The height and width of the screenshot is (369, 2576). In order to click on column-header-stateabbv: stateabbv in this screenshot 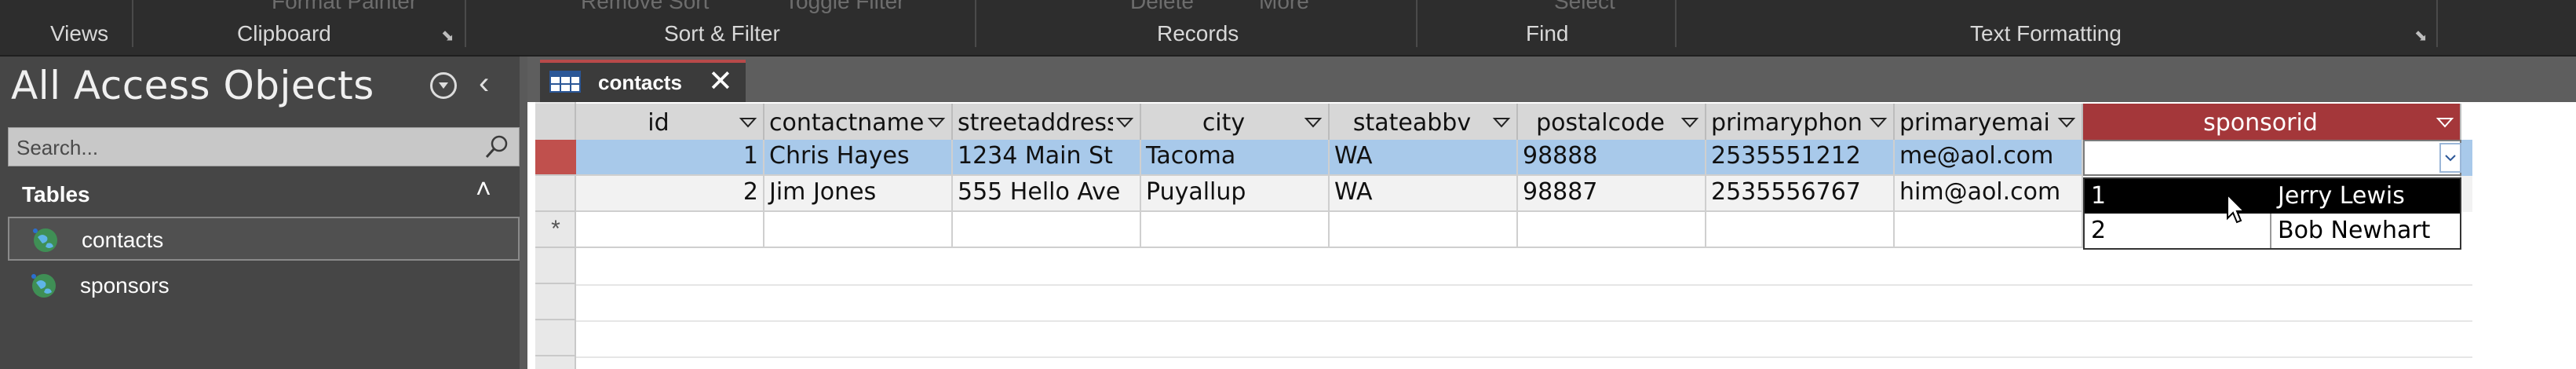, I will do `click(1424, 122)`.